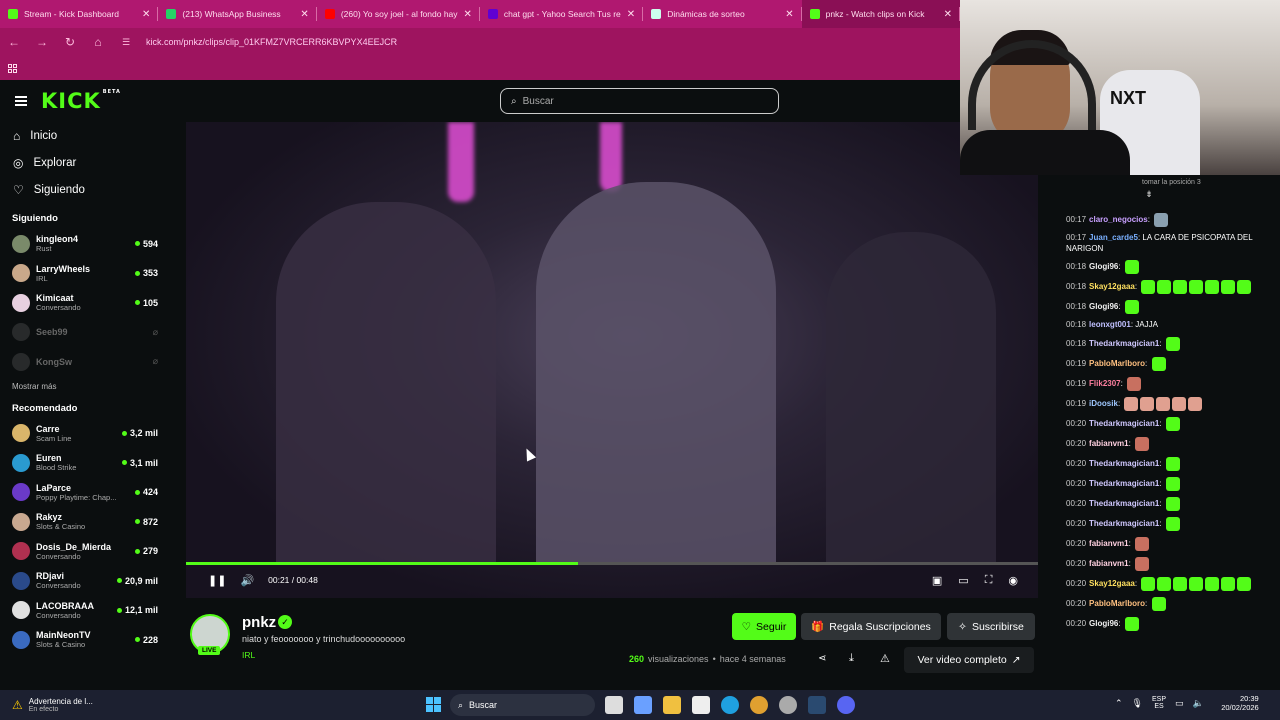 The height and width of the screenshot is (720, 1280). I want to click on channel-item: LACOBRAAA Conversando 12,1 mil, so click(85, 611).